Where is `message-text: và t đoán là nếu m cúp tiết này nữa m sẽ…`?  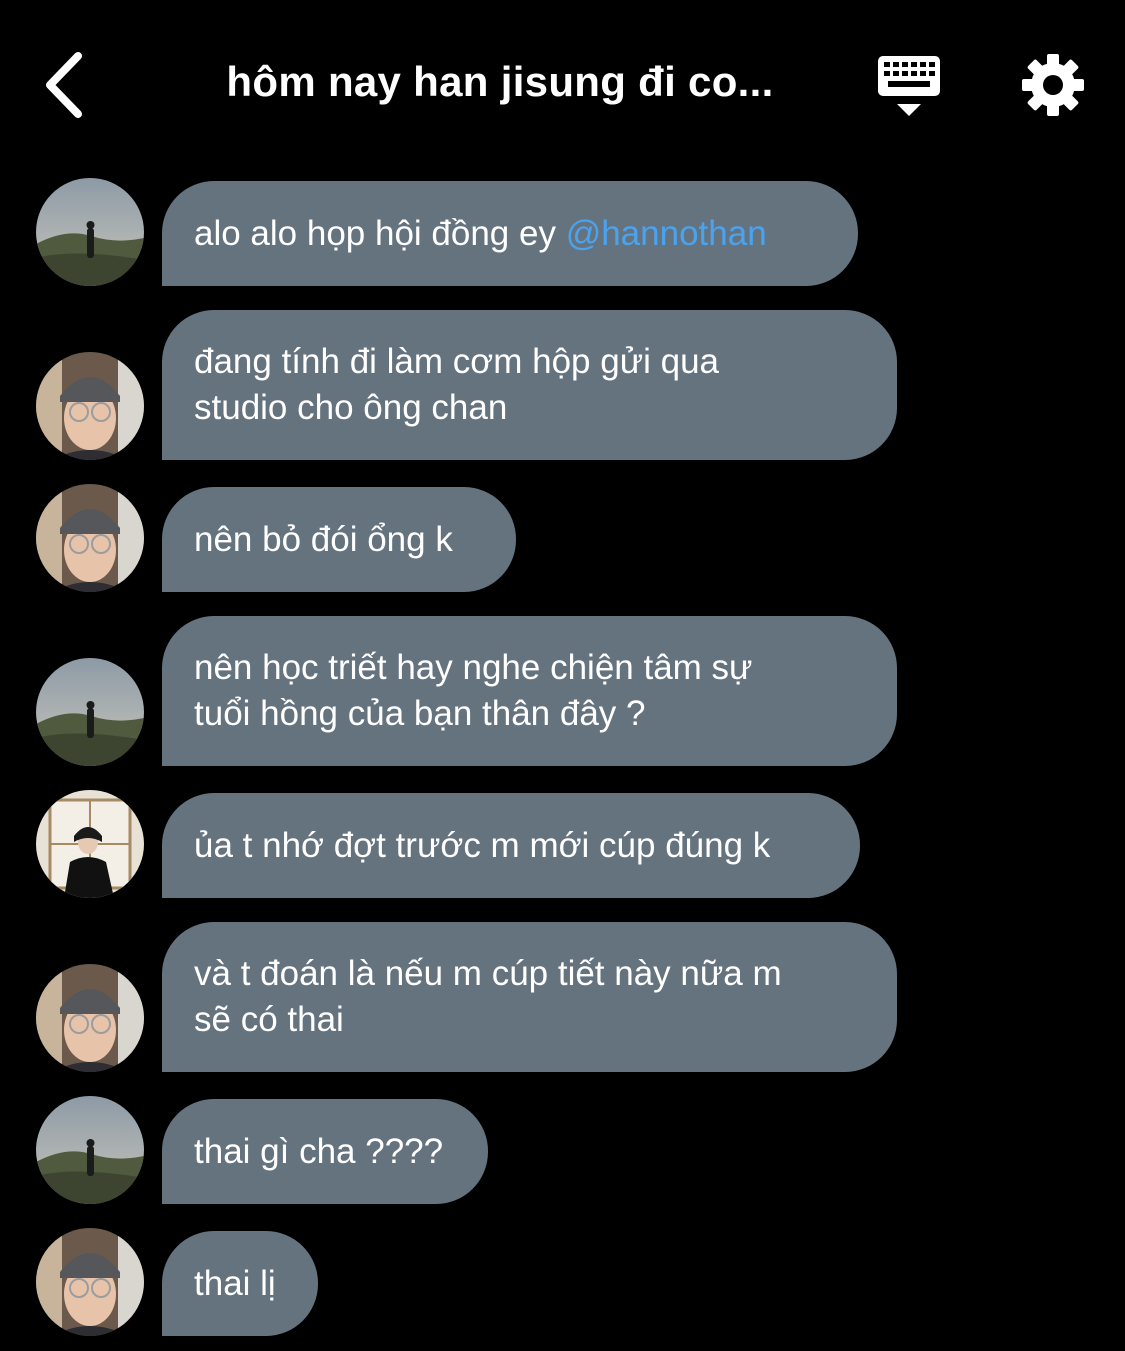 message-text: và t đoán là nếu m cúp tiết này nữa m sẽ… is located at coordinates (488, 996).